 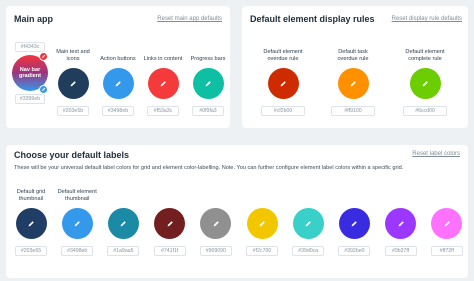 I want to click on label-color-column: #741f1f, so click(x=170, y=215).